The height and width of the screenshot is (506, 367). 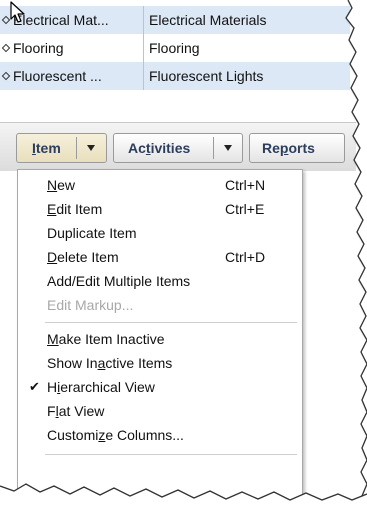 I want to click on list-item: Electrical Mat... Electrical Materials, so click(x=175, y=20).